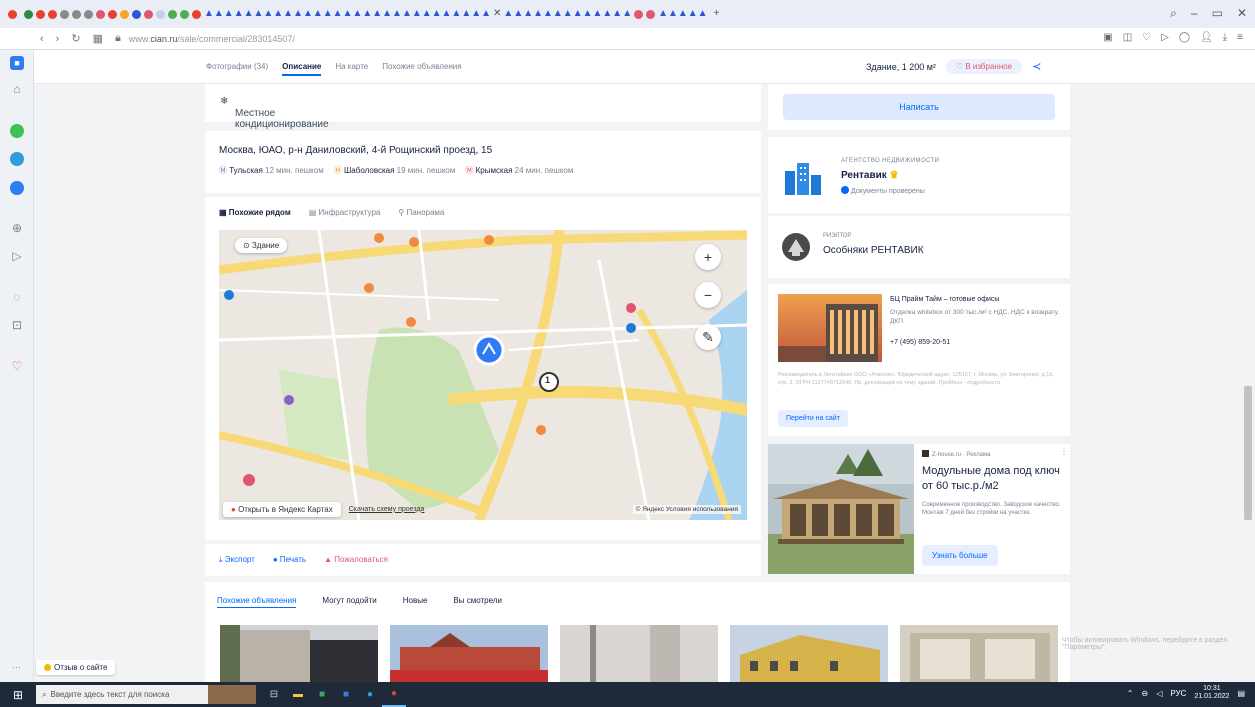  What do you see at coordinates (261, 245) in the screenshot?
I see `building-filter-chip: ⊙ Здание` at bounding box center [261, 245].